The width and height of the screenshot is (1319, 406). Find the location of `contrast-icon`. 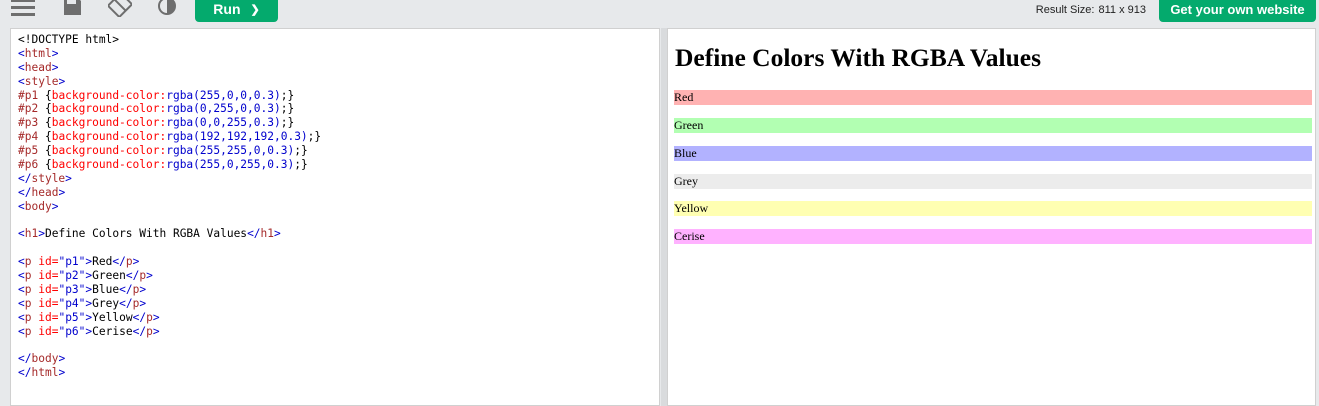

contrast-icon is located at coordinates (167, 8).